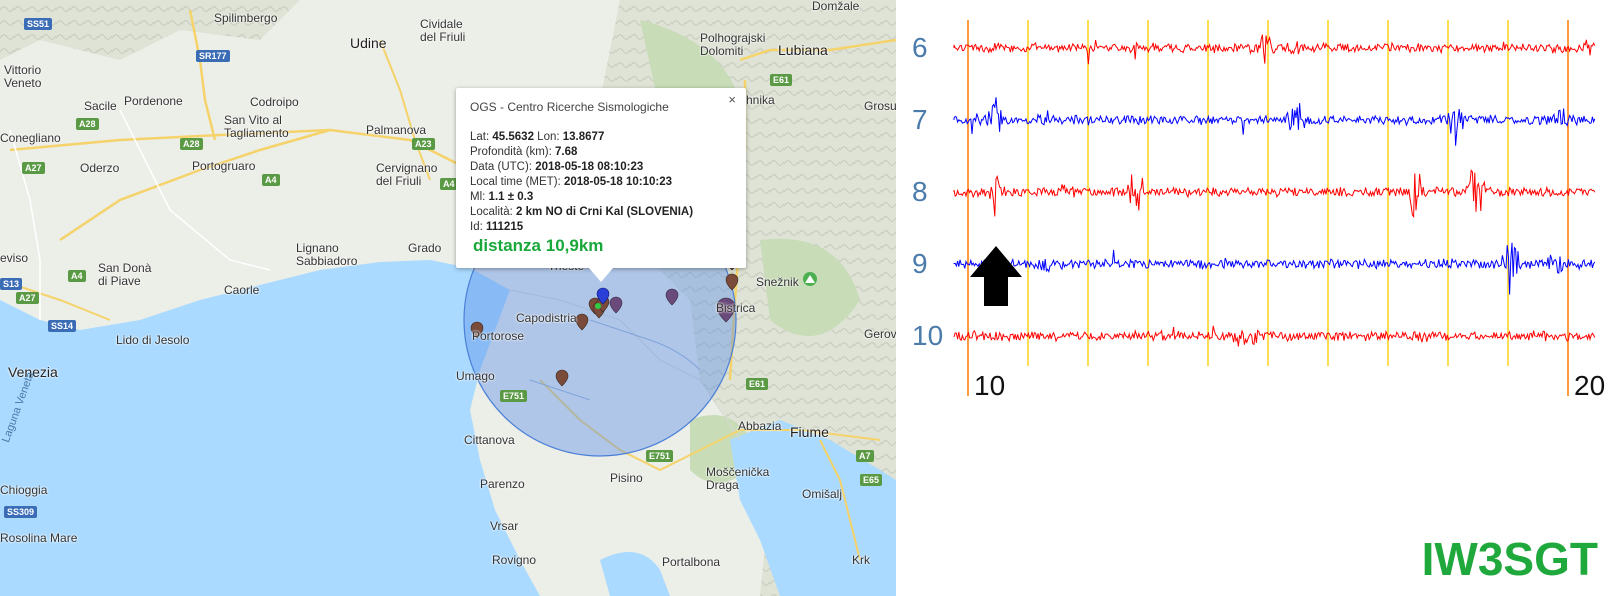 Image resolution: width=1614 pixels, height=596 pixels. What do you see at coordinates (809, 432) in the screenshot?
I see `place-label: Fiume` at bounding box center [809, 432].